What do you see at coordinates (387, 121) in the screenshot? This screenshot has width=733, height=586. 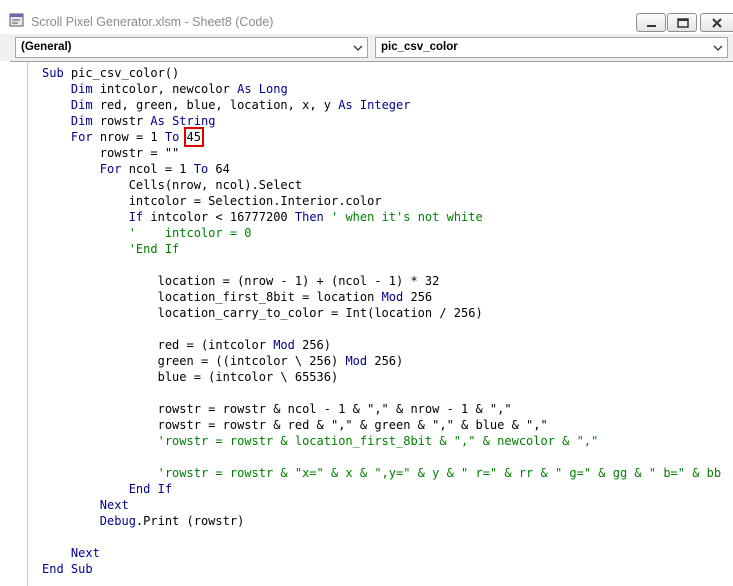 I see `code-line: Dim rowstr As String` at bounding box center [387, 121].